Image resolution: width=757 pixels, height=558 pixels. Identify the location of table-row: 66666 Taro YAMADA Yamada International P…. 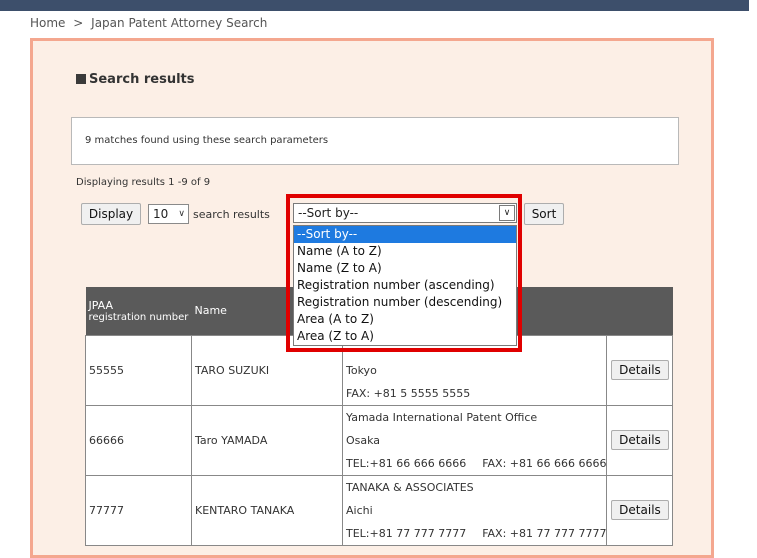
(379, 440).